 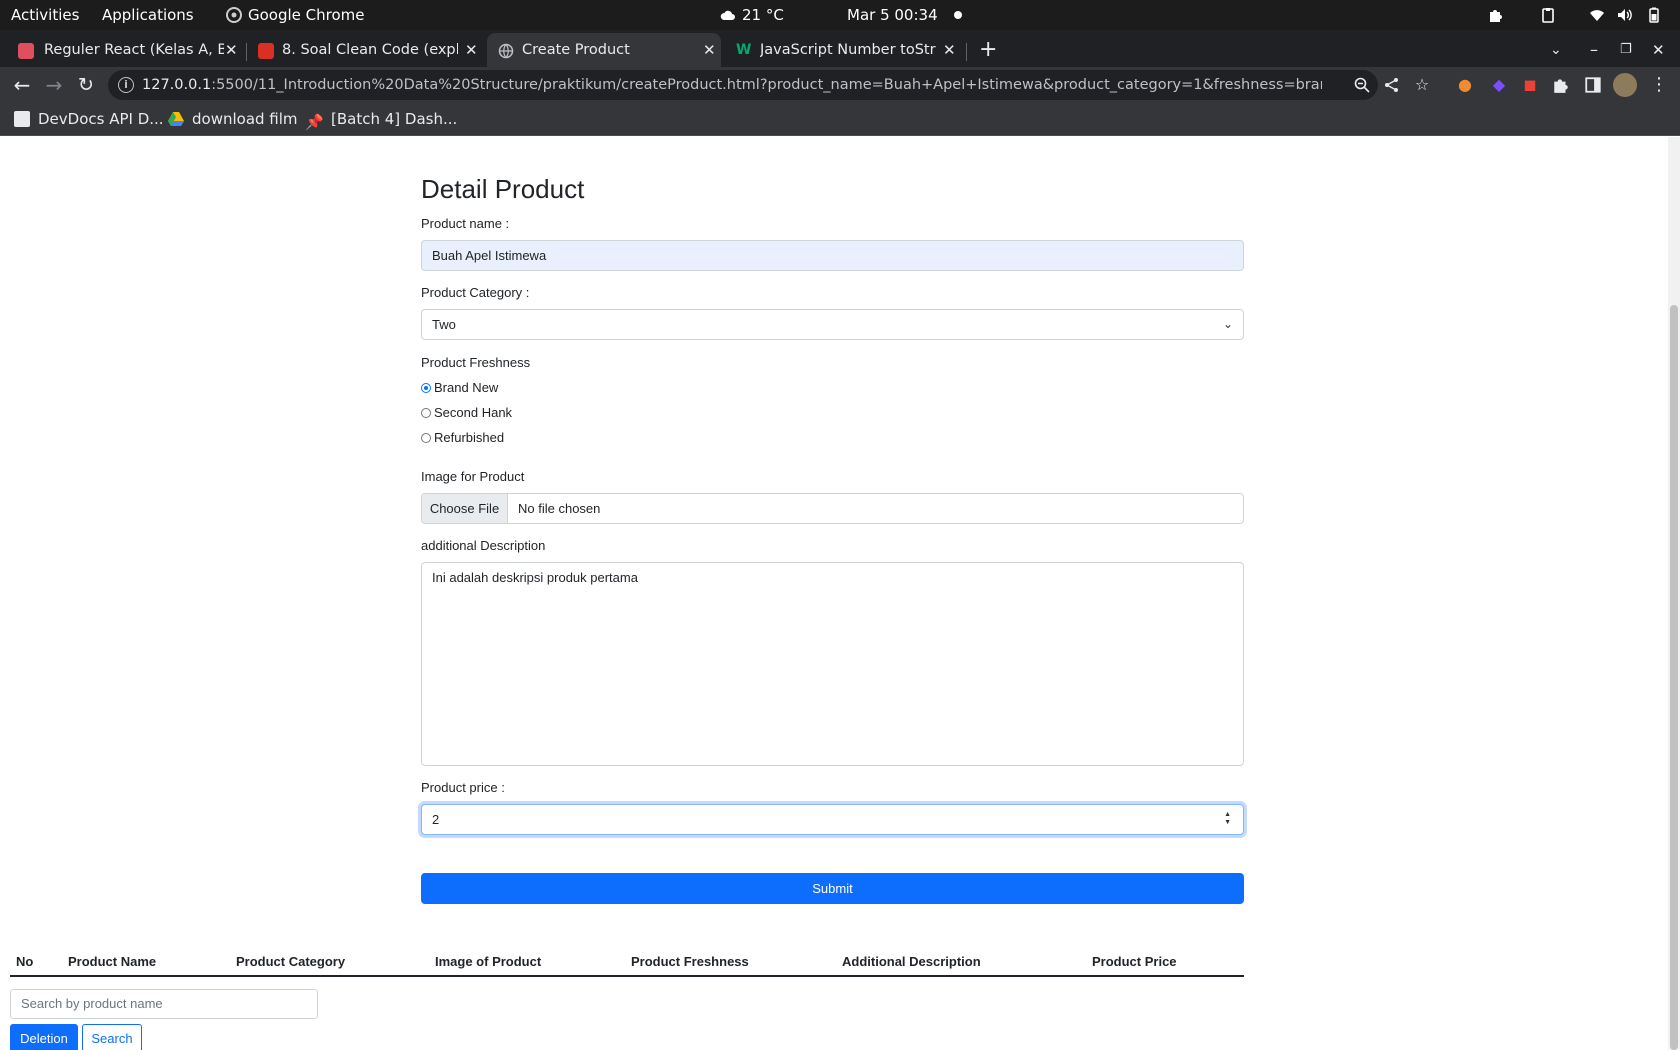 What do you see at coordinates (314, 122) in the screenshot?
I see `pin-icon: 📌` at bounding box center [314, 122].